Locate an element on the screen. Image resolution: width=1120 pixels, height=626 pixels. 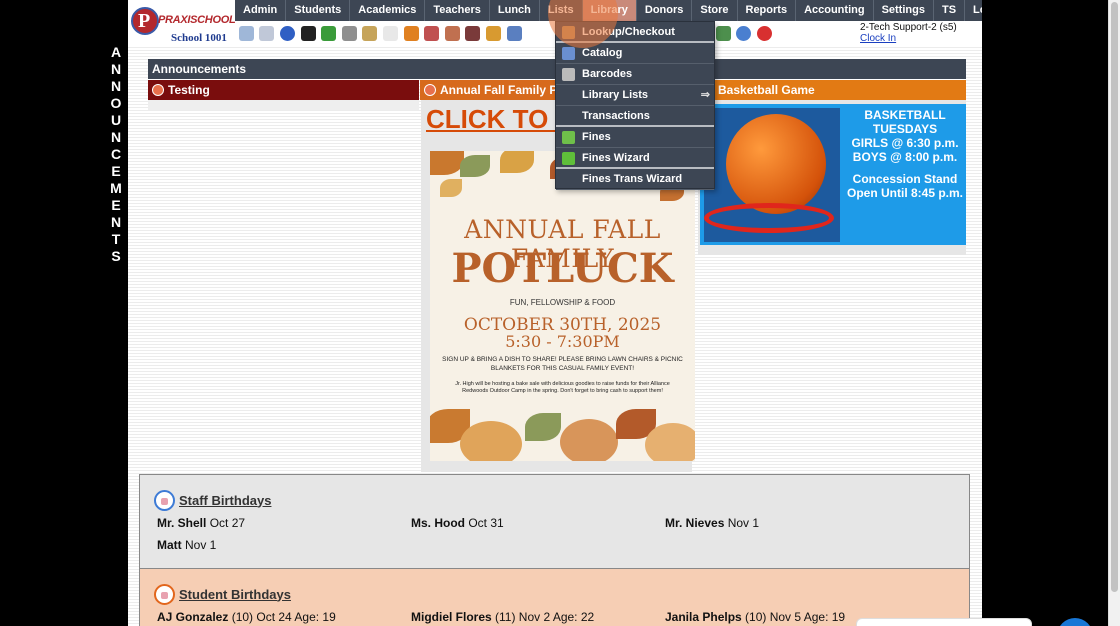
lunch-icon is located at coordinates (493, 33).